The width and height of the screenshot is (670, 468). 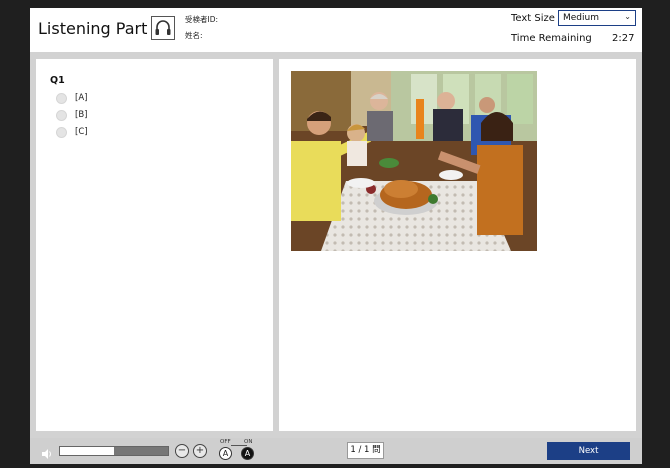 I want to click on furigana-on-button: A, so click(x=247, y=453).